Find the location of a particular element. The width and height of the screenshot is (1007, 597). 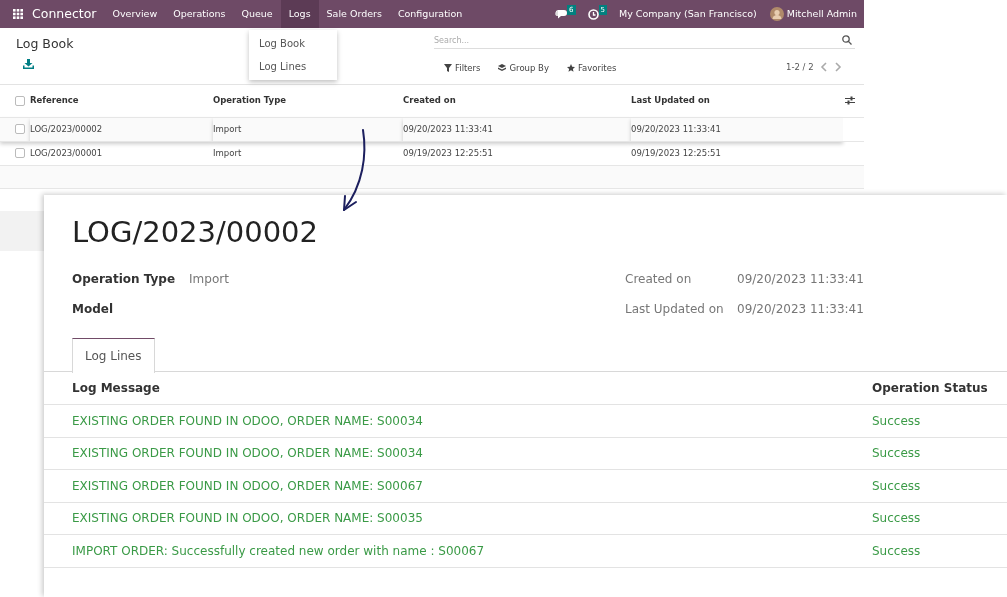

column-header: Log Message is located at coordinates (116, 388).